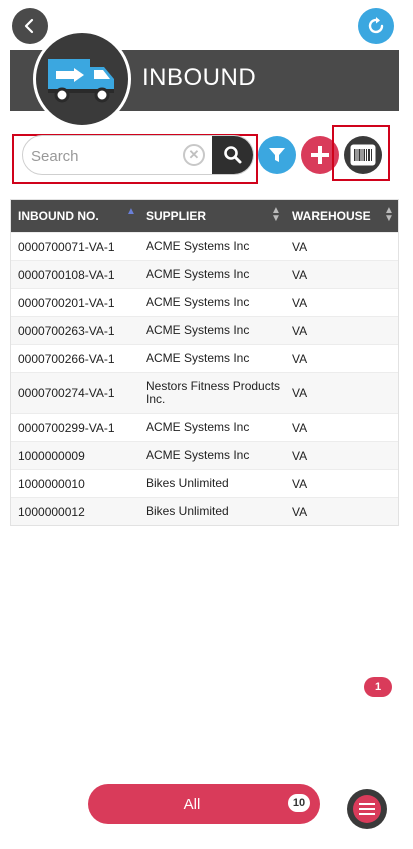  What do you see at coordinates (66, 428) in the screenshot?
I see `inbound-no-cell: 0000700299-VA-1` at bounding box center [66, 428].